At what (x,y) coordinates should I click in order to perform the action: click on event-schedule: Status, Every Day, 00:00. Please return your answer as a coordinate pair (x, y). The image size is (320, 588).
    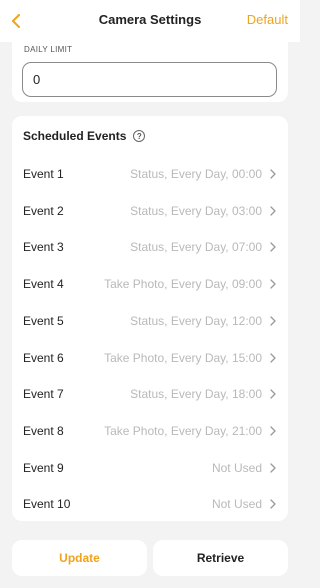
    Looking at the image, I should click on (196, 174).